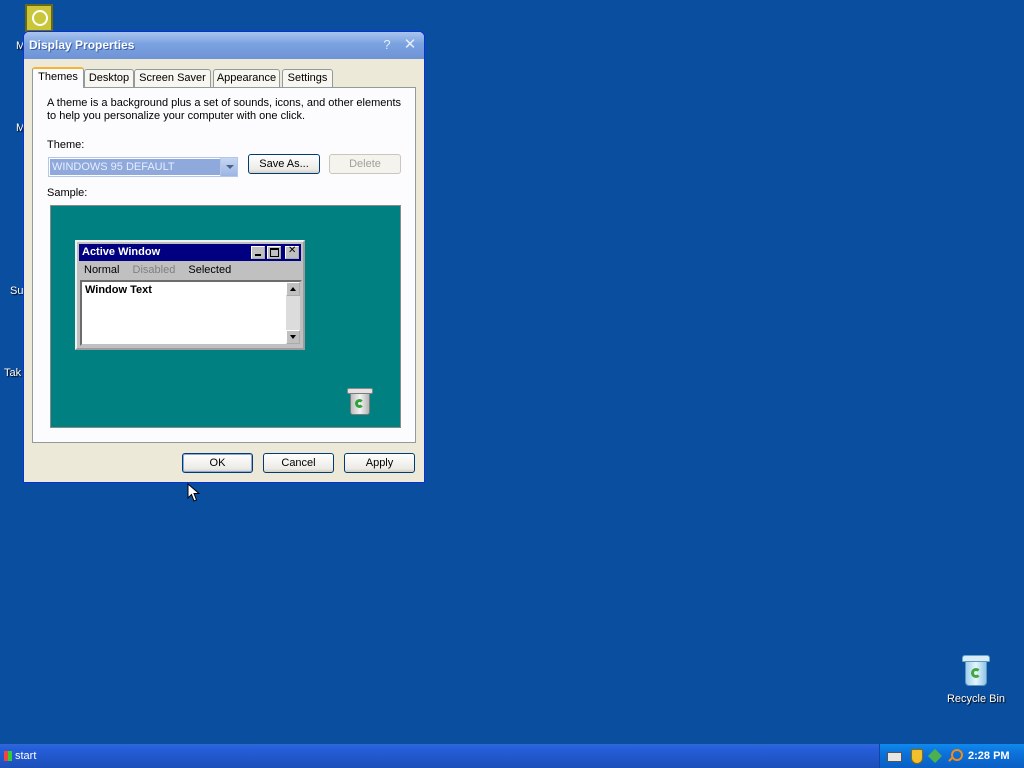 The height and width of the screenshot is (768, 1024). Describe the element at coordinates (118, 290) in the screenshot. I see `sample-window-text: Window Text` at that location.